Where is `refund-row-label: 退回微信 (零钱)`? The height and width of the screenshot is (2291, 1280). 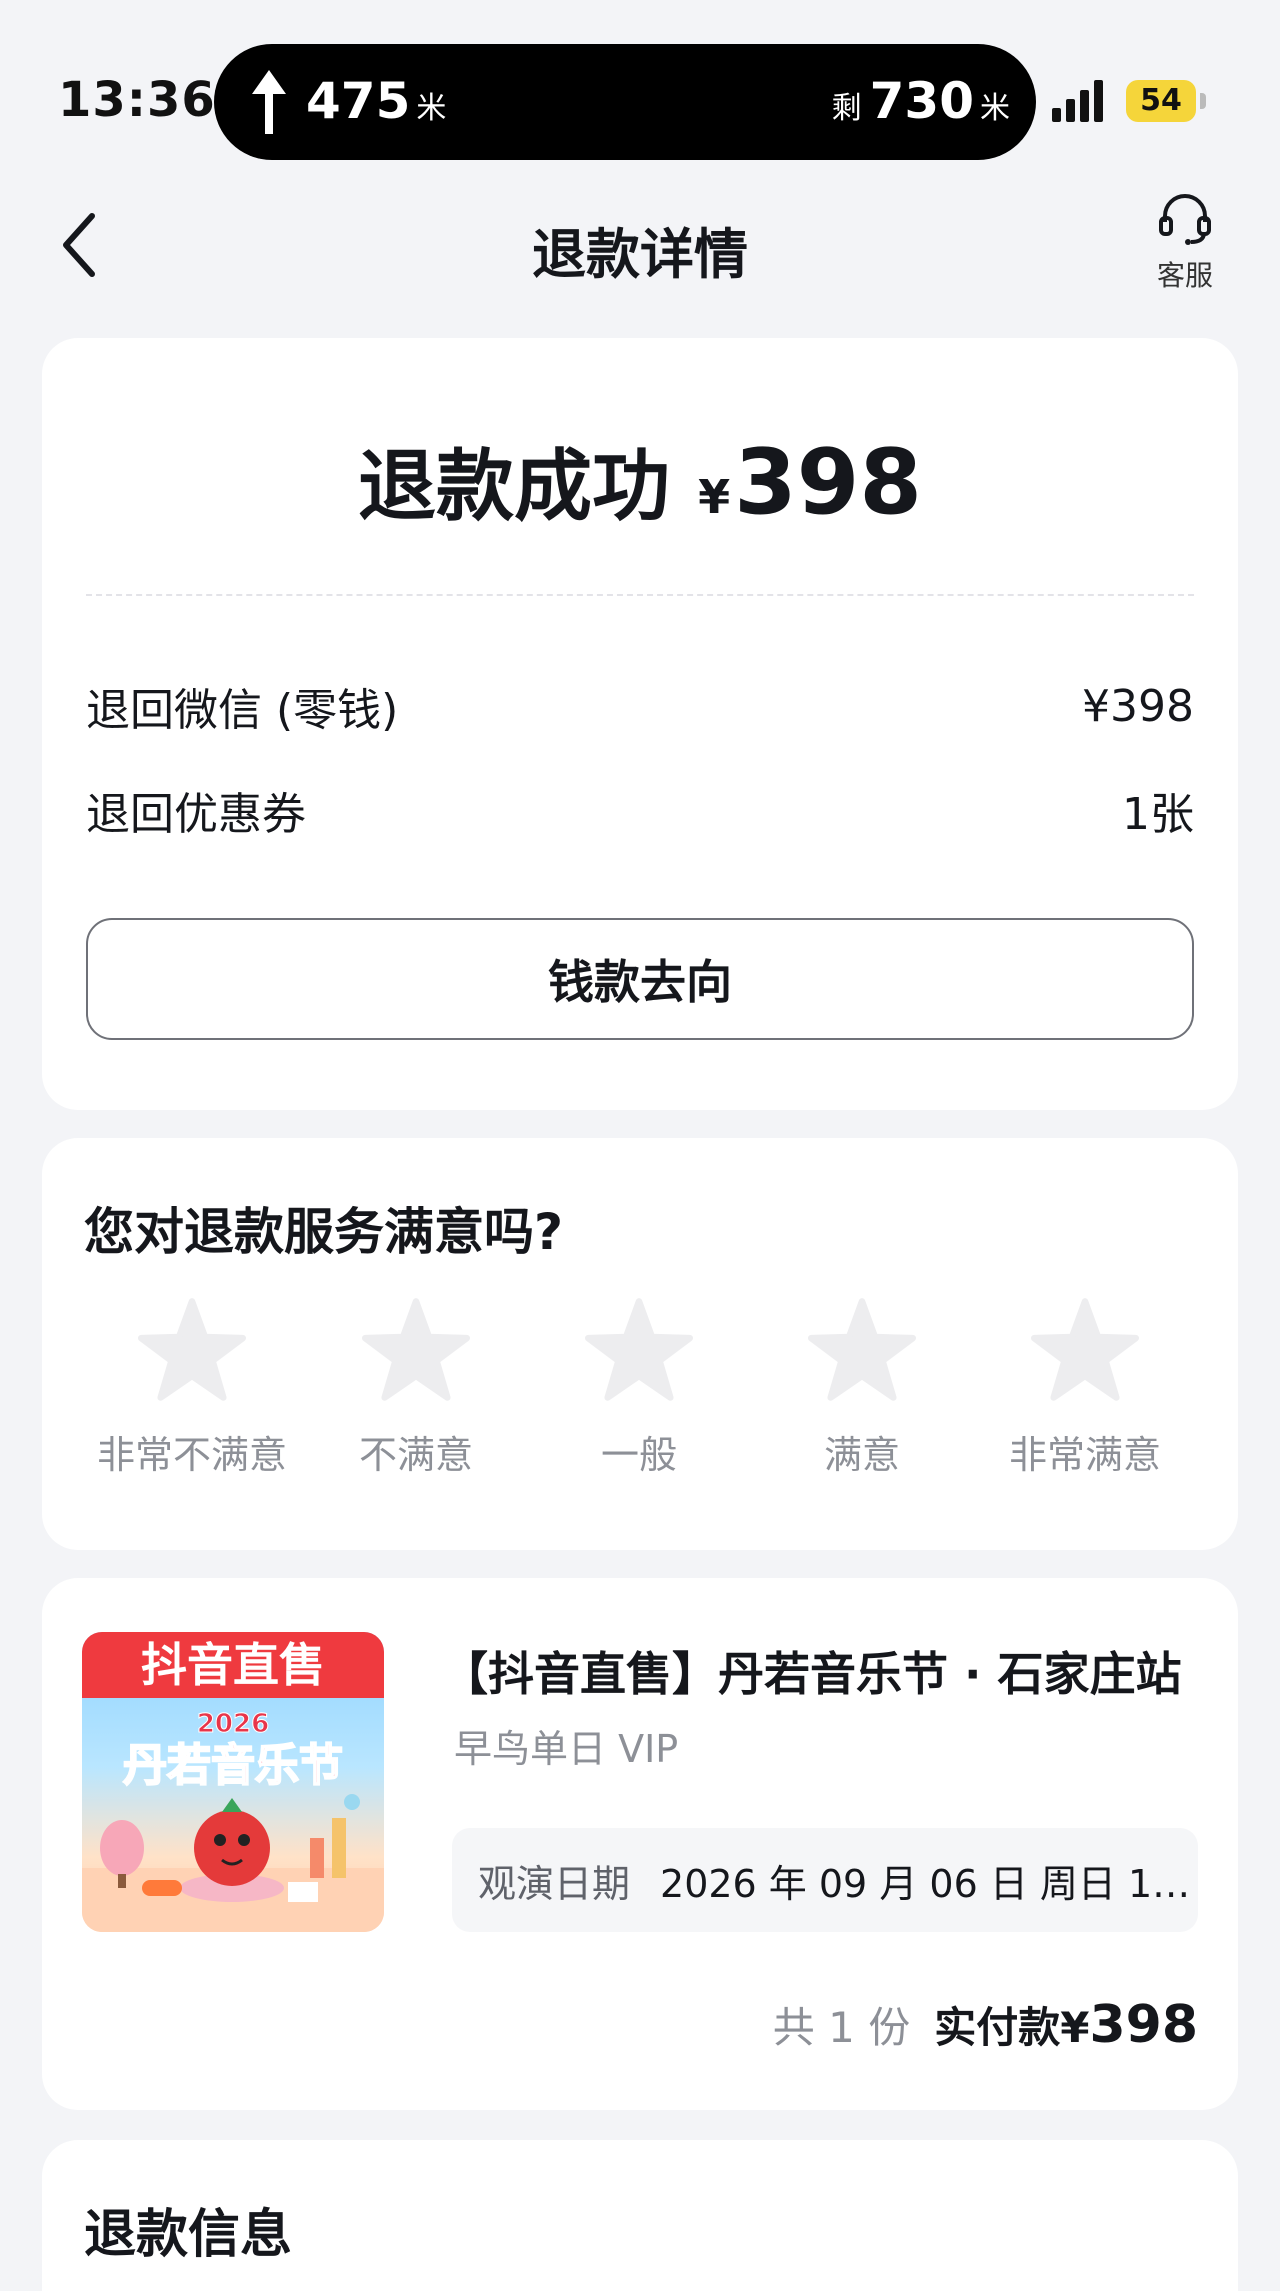
refund-row-label: 退回微信 (零钱) is located at coordinates (242, 710).